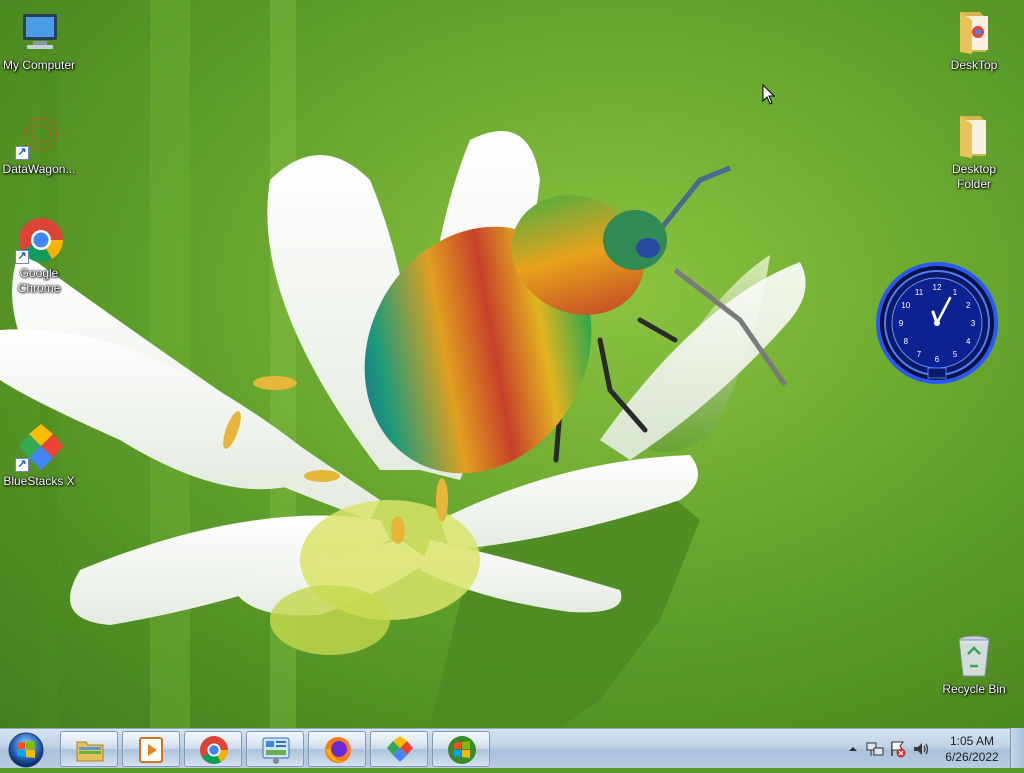 Image resolution: width=1024 pixels, height=773 pixels. I want to click on desktop-icon-desktop-folder-2: Desktop Folder, so click(974, 152).